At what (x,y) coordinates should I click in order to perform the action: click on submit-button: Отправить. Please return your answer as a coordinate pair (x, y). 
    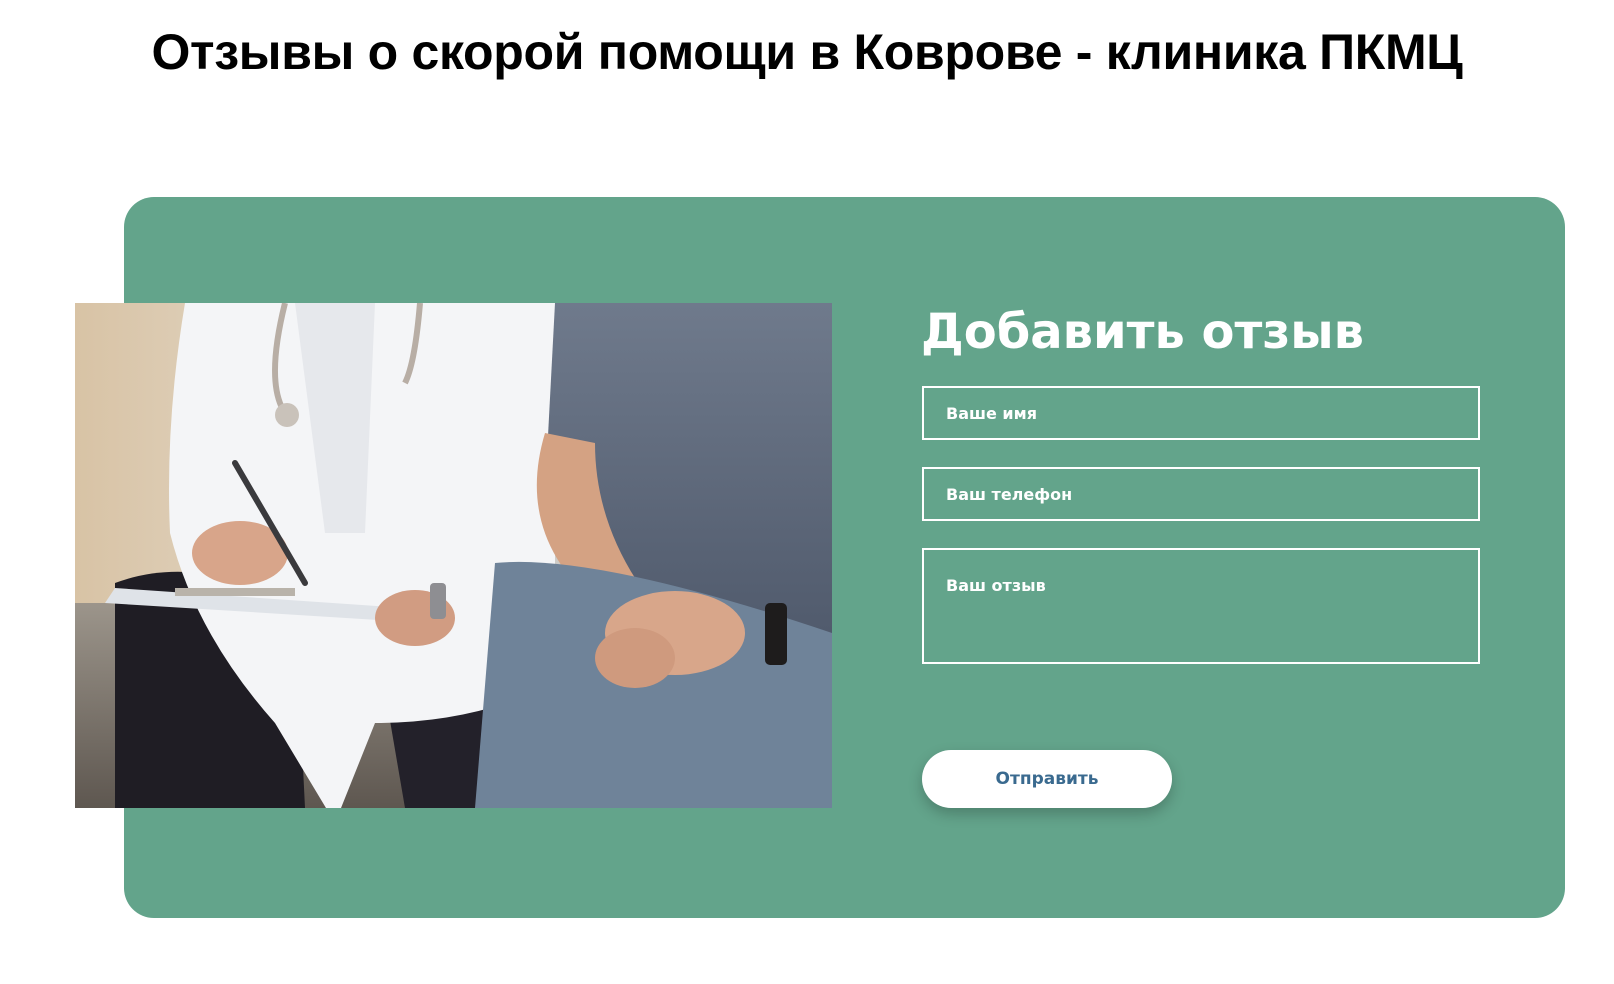
    Looking at the image, I should click on (1047, 779).